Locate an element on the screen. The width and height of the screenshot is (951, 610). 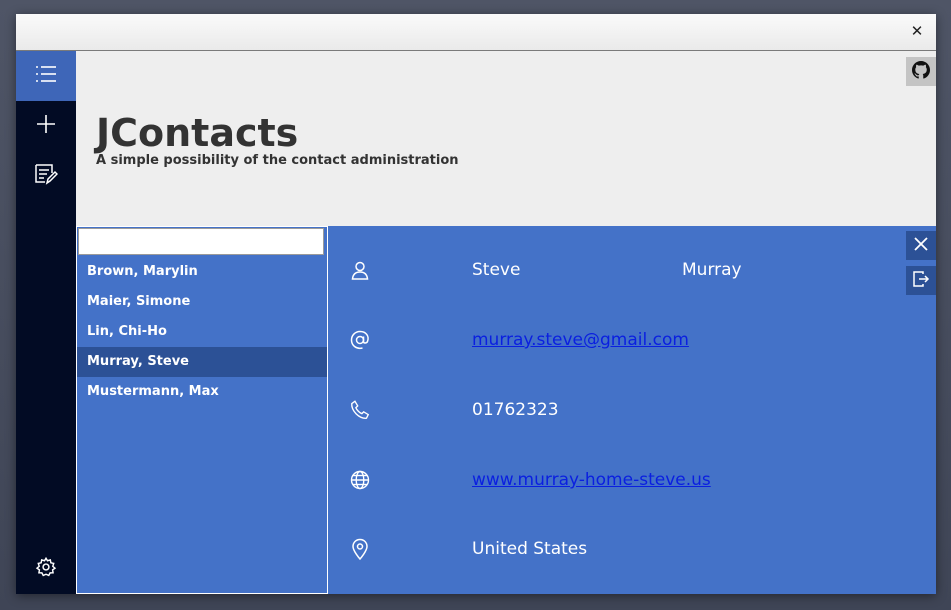
first-name-value: Steve is located at coordinates (496, 270).